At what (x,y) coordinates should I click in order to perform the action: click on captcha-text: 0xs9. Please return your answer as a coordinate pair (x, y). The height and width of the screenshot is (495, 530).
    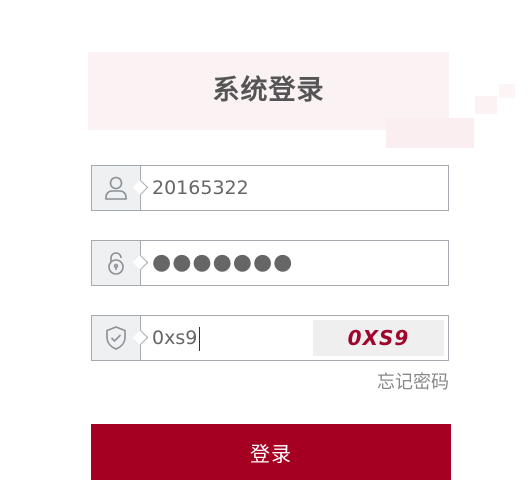
    Looking at the image, I should click on (175, 338).